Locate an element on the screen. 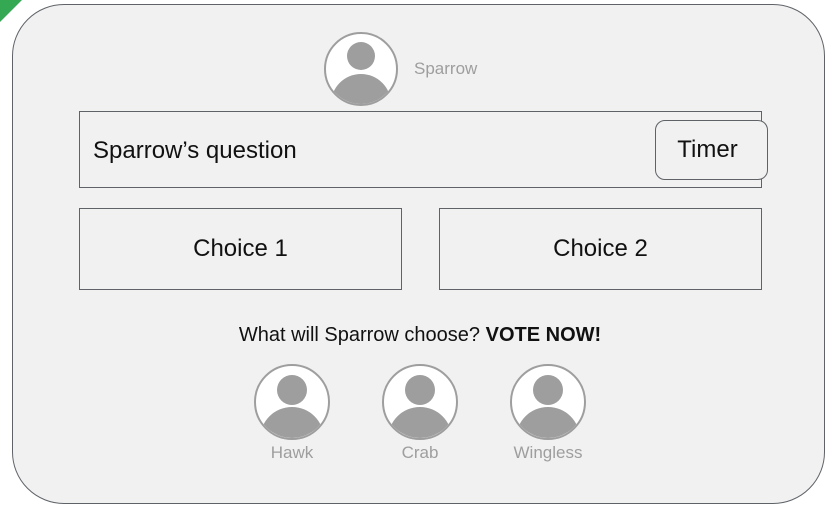  voter-name: Hawk is located at coordinates (292, 452).